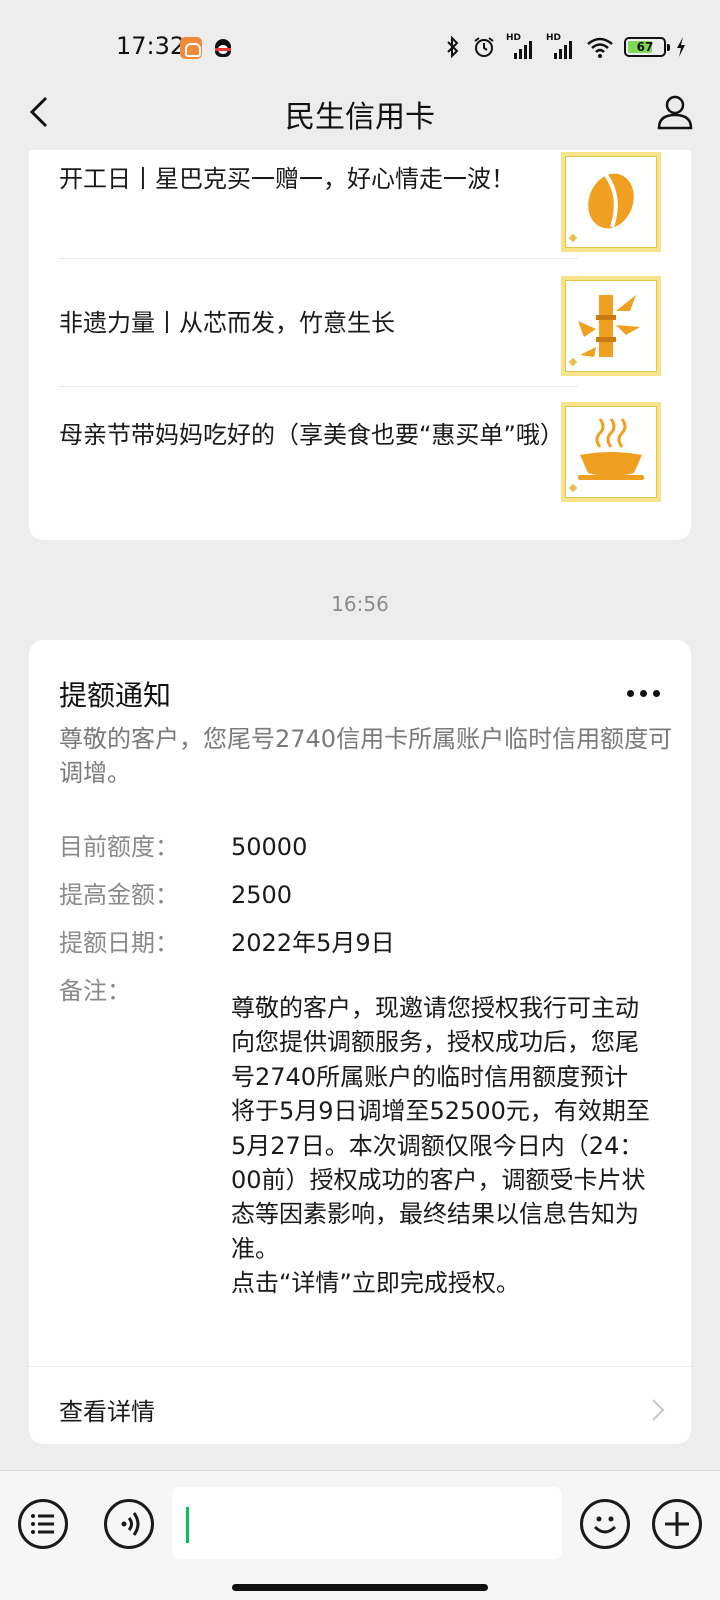  What do you see at coordinates (269, 847) in the screenshot?
I see `field-value-current-limit: 50000` at bounding box center [269, 847].